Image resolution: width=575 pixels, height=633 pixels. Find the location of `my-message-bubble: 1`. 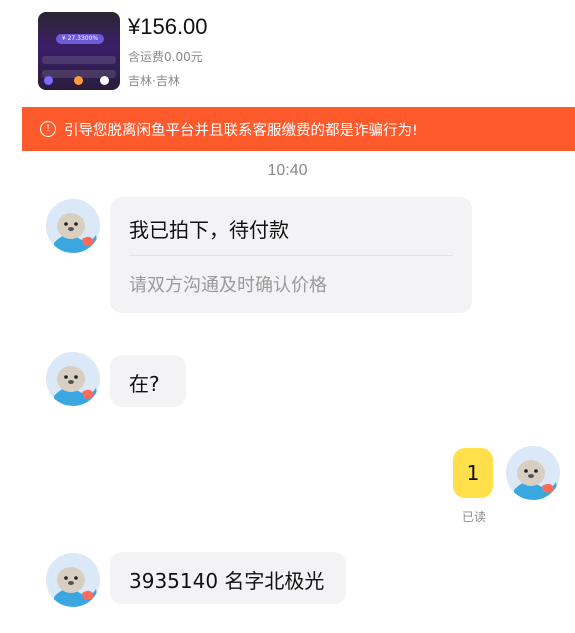

my-message-bubble: 1 is located at coordinates (473, 473).